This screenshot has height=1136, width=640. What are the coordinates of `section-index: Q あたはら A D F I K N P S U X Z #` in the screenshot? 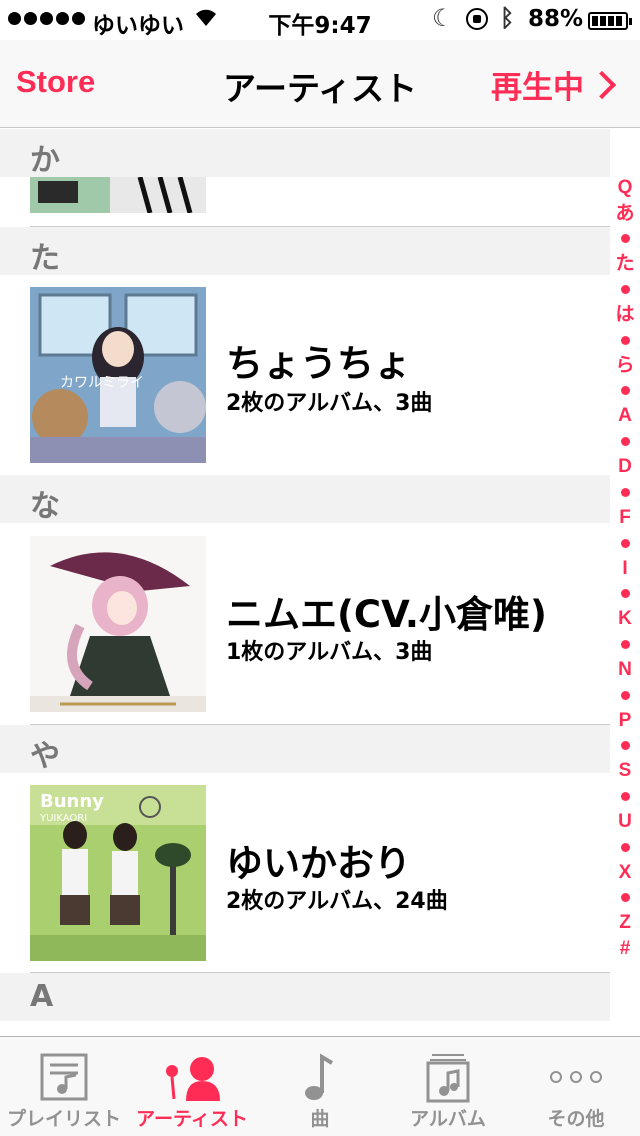 It's located at (625, 585).